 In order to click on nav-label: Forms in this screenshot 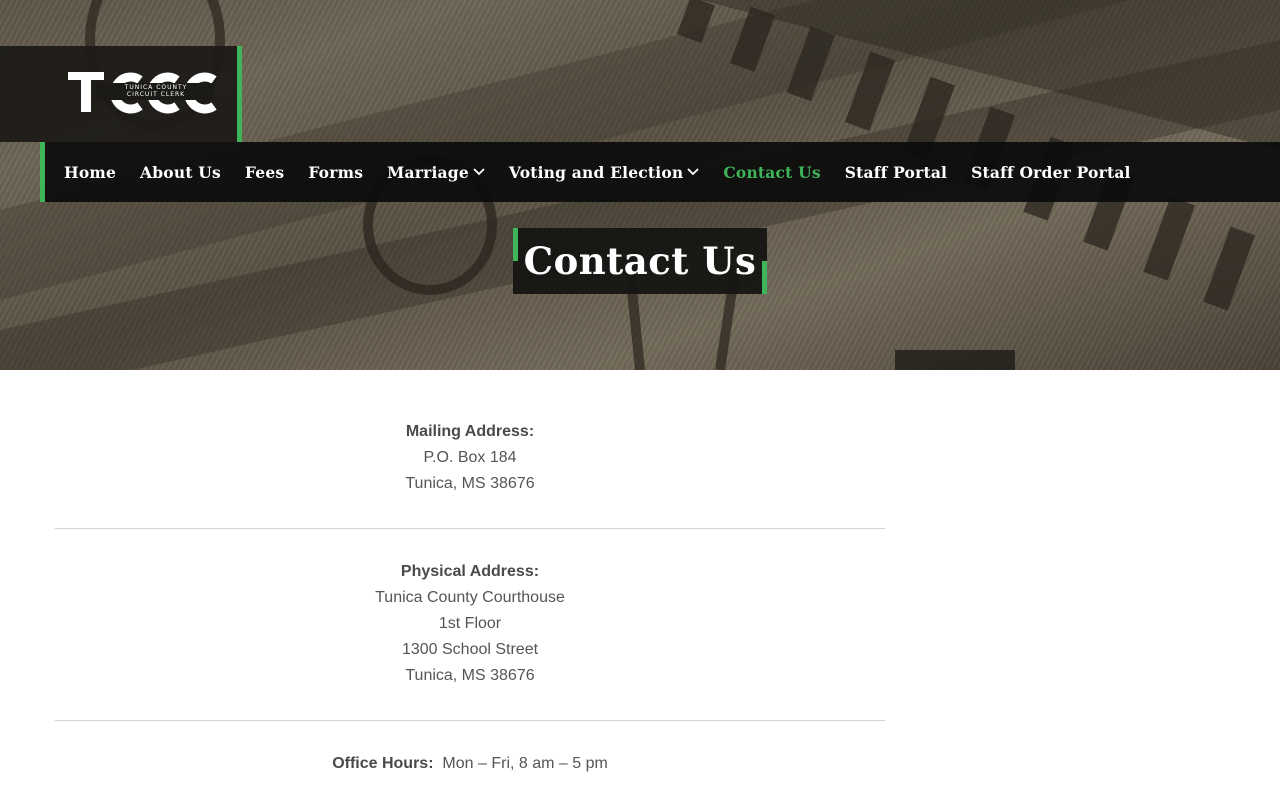, I will do `click(336, 172)`.